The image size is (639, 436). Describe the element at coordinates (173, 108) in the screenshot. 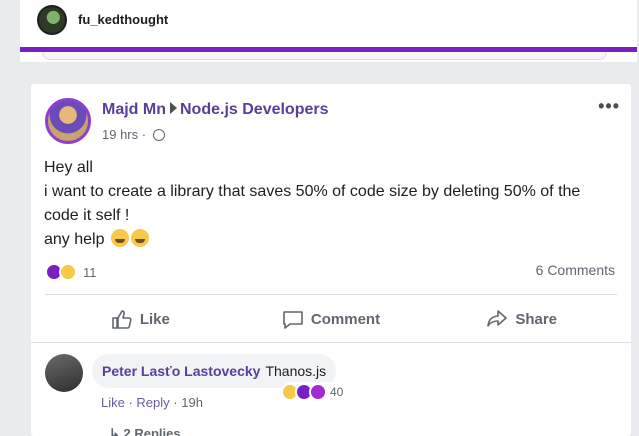

I see `triangle-right-icon` at that location.